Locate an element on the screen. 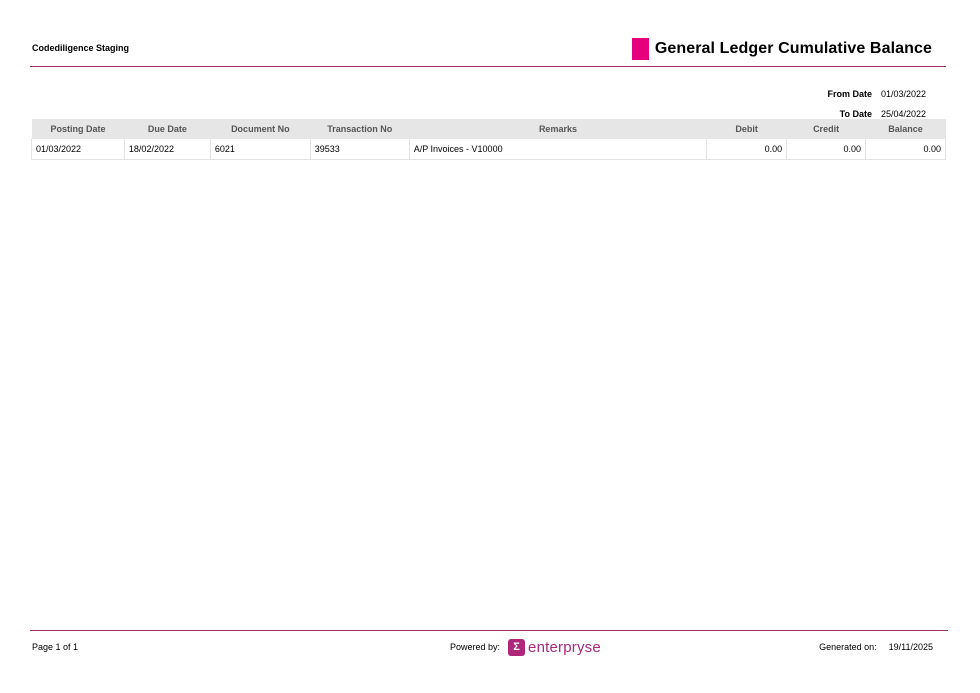  report-title: General Ledger Cumulative Balance is located at coordinates (793, 48).